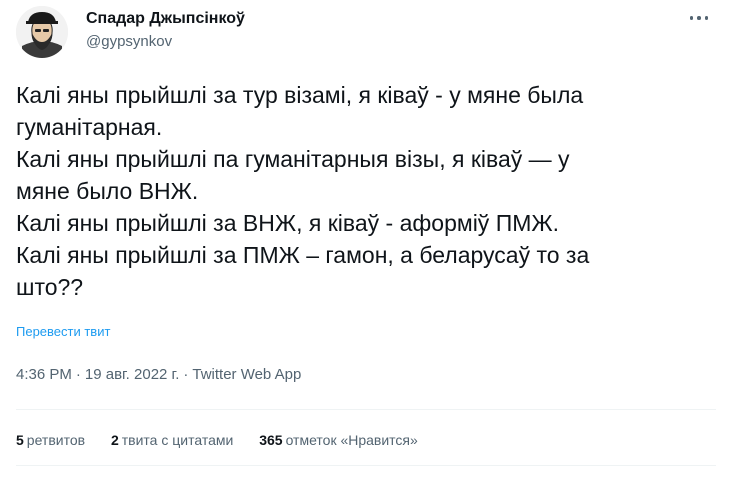 The height and width of the screenshot is (477, 732). What do you see at coordinates (44, 374) in the screenshot?
I see `tweet-time: 4:36 PM` at bounding box center [44, 374].